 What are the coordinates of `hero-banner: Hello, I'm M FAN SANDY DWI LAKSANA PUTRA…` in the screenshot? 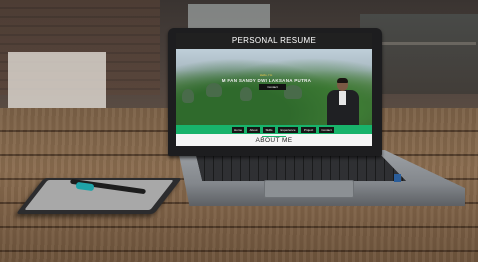 It's located at (274, 87).